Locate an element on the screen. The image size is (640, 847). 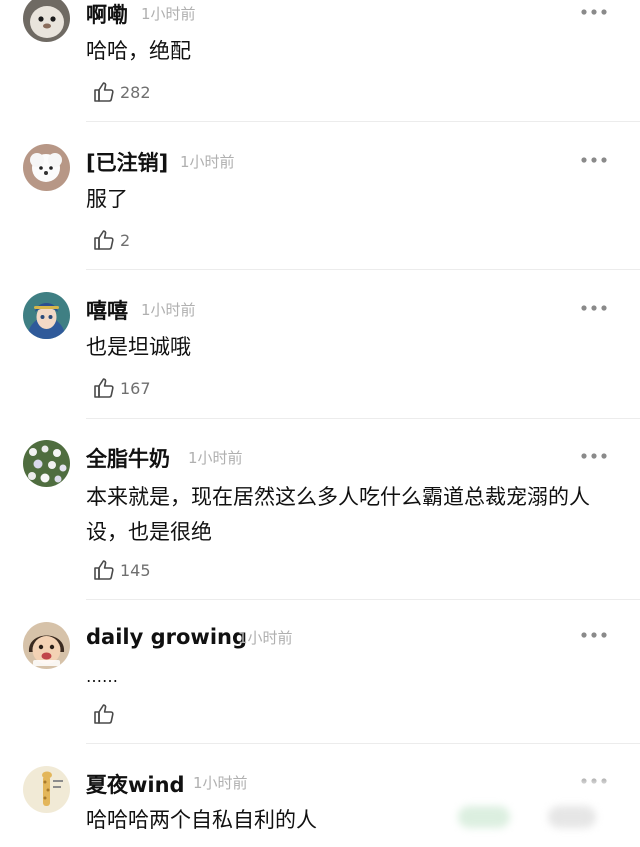
like-button is located at coordinates (106, 714).